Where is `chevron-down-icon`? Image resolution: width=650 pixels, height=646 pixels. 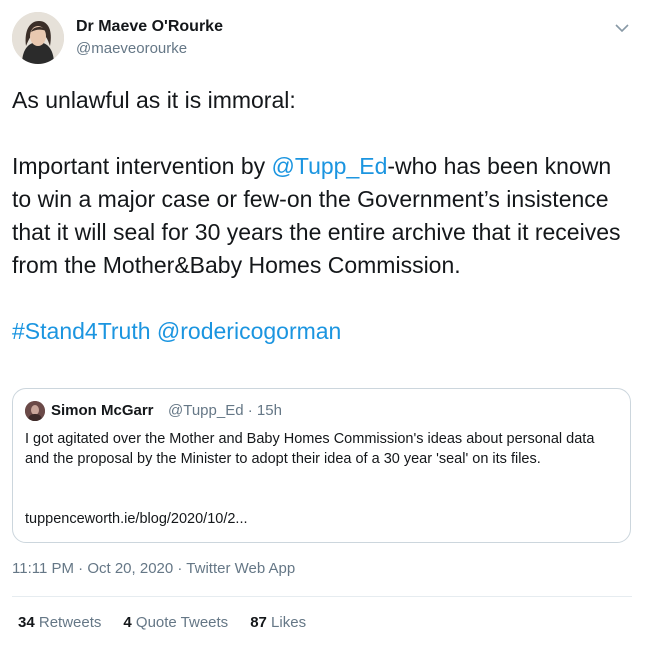
chevron-down-icon is located at coordinates (622, 28).